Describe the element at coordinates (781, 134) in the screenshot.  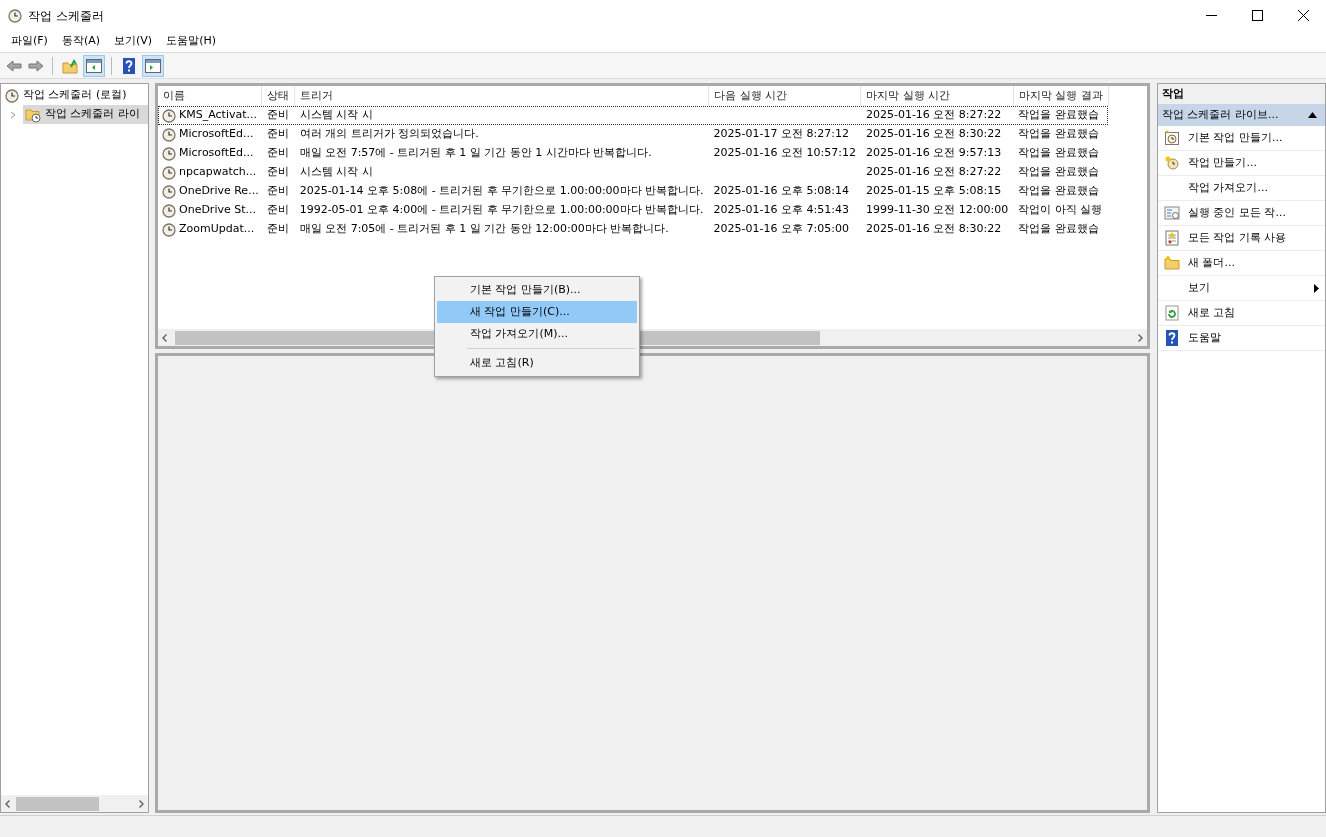
I see `table-cell: 2025-01-17 오전 8:27:12` at that location.